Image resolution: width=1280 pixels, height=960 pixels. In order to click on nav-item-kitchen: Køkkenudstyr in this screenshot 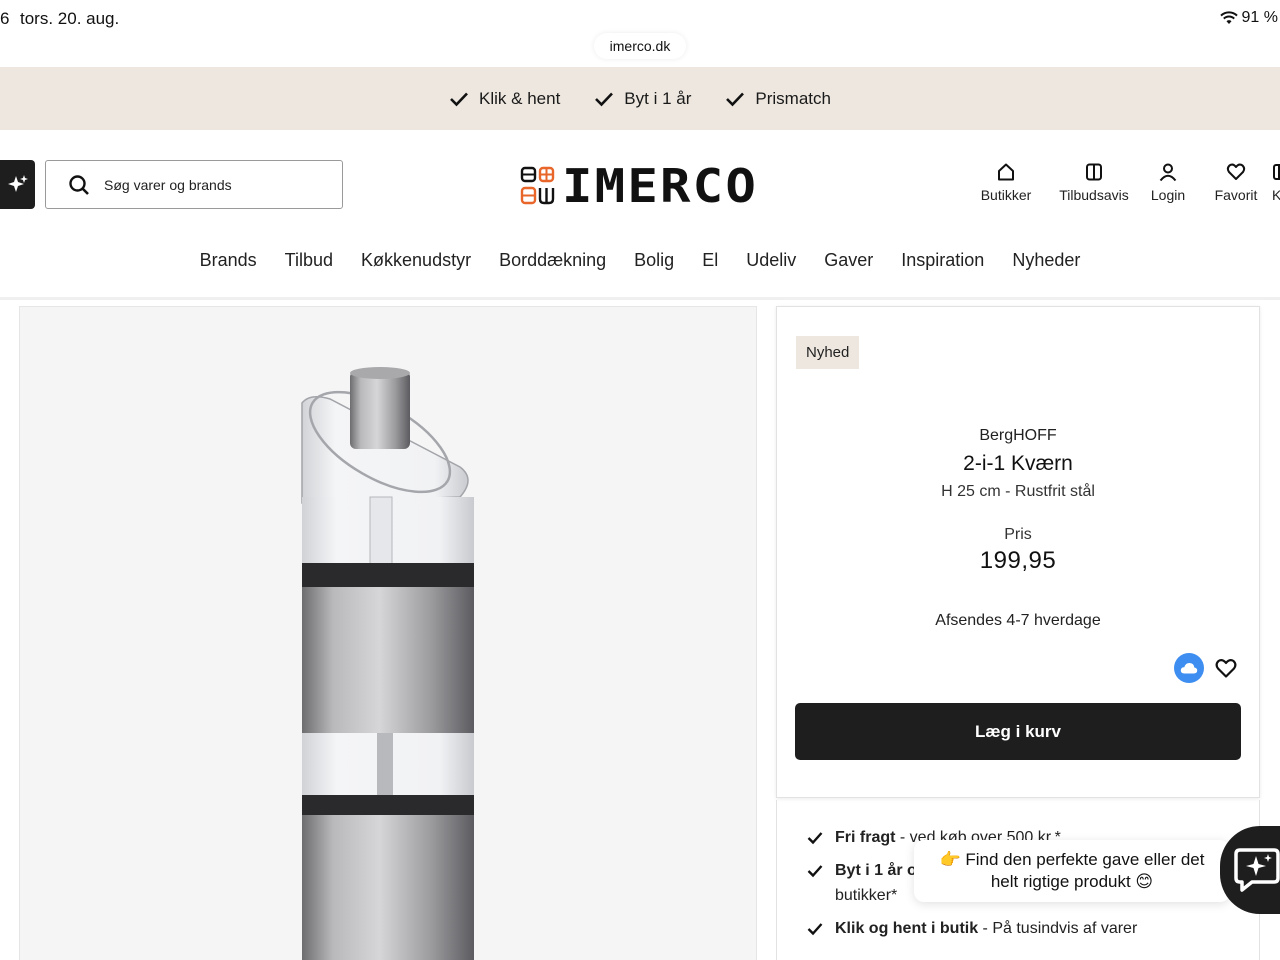, I will do `click(416, 260)`.